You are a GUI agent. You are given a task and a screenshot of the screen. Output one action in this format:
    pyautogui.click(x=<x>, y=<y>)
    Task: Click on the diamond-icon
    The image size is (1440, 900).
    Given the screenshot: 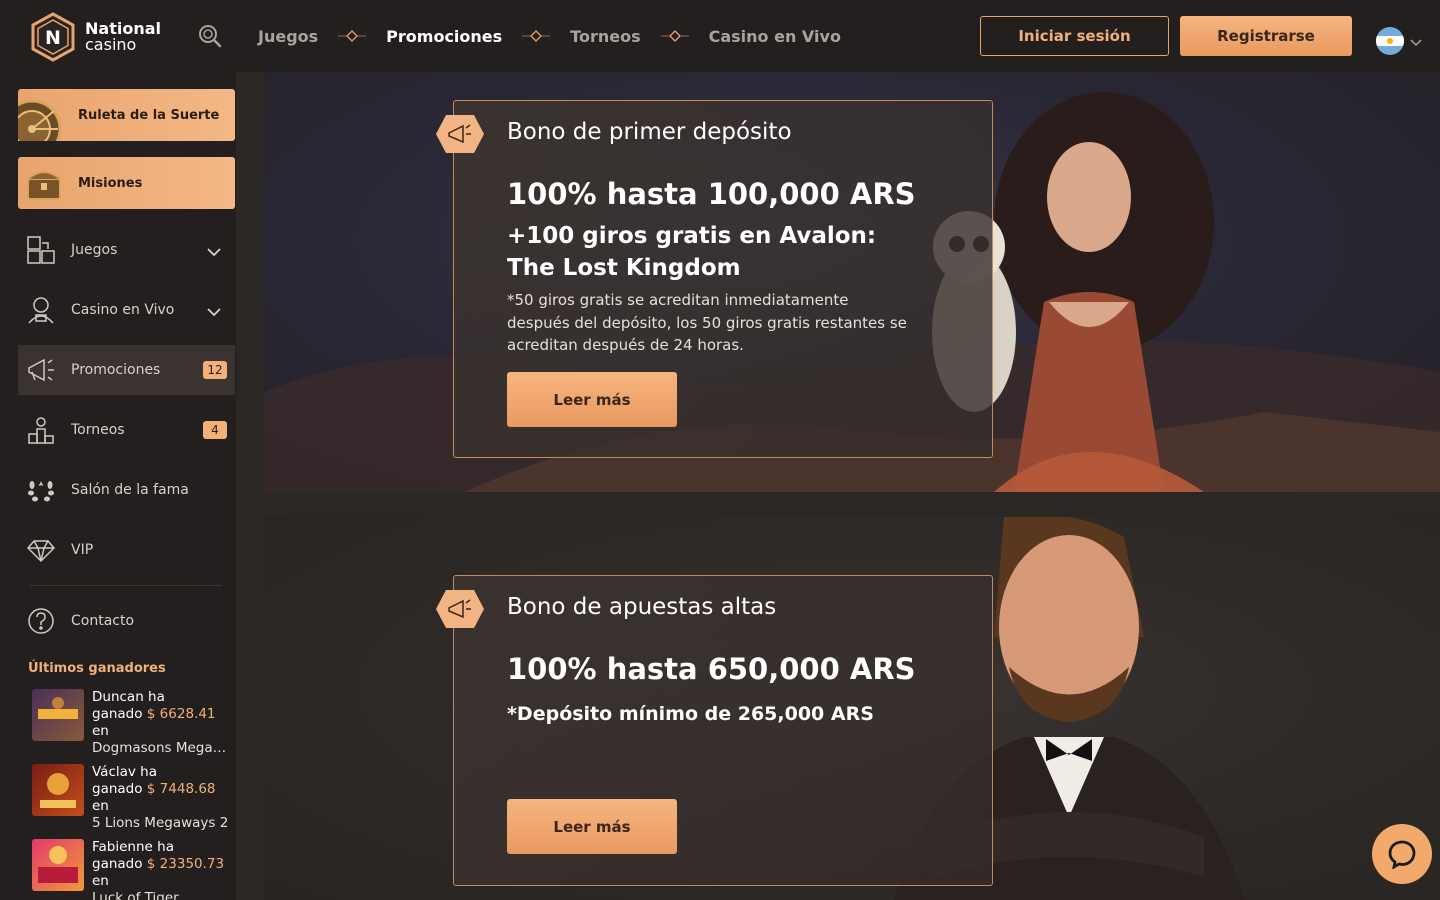 What is the action you would take?
    pyautogui.click(x=41, y=550)
    